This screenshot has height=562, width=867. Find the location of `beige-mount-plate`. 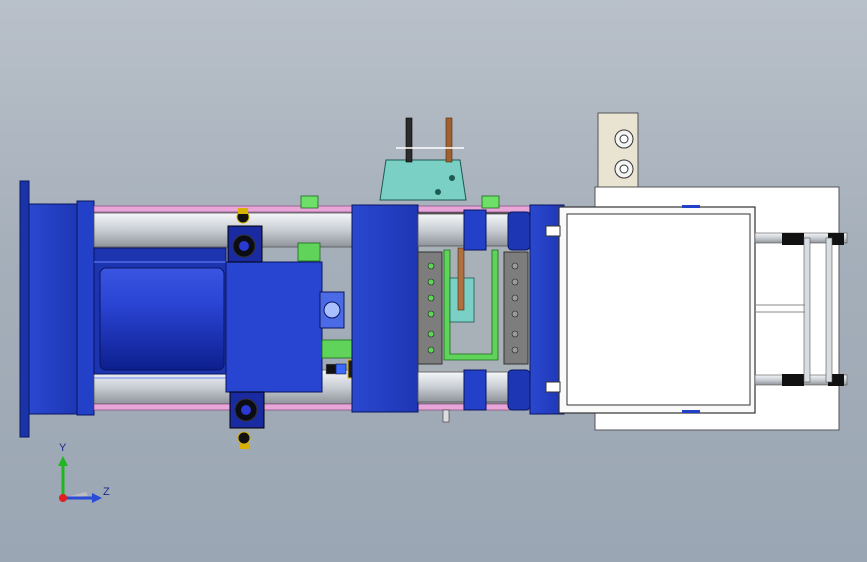

beige-mount-plate is located at coordinates (618, 151).